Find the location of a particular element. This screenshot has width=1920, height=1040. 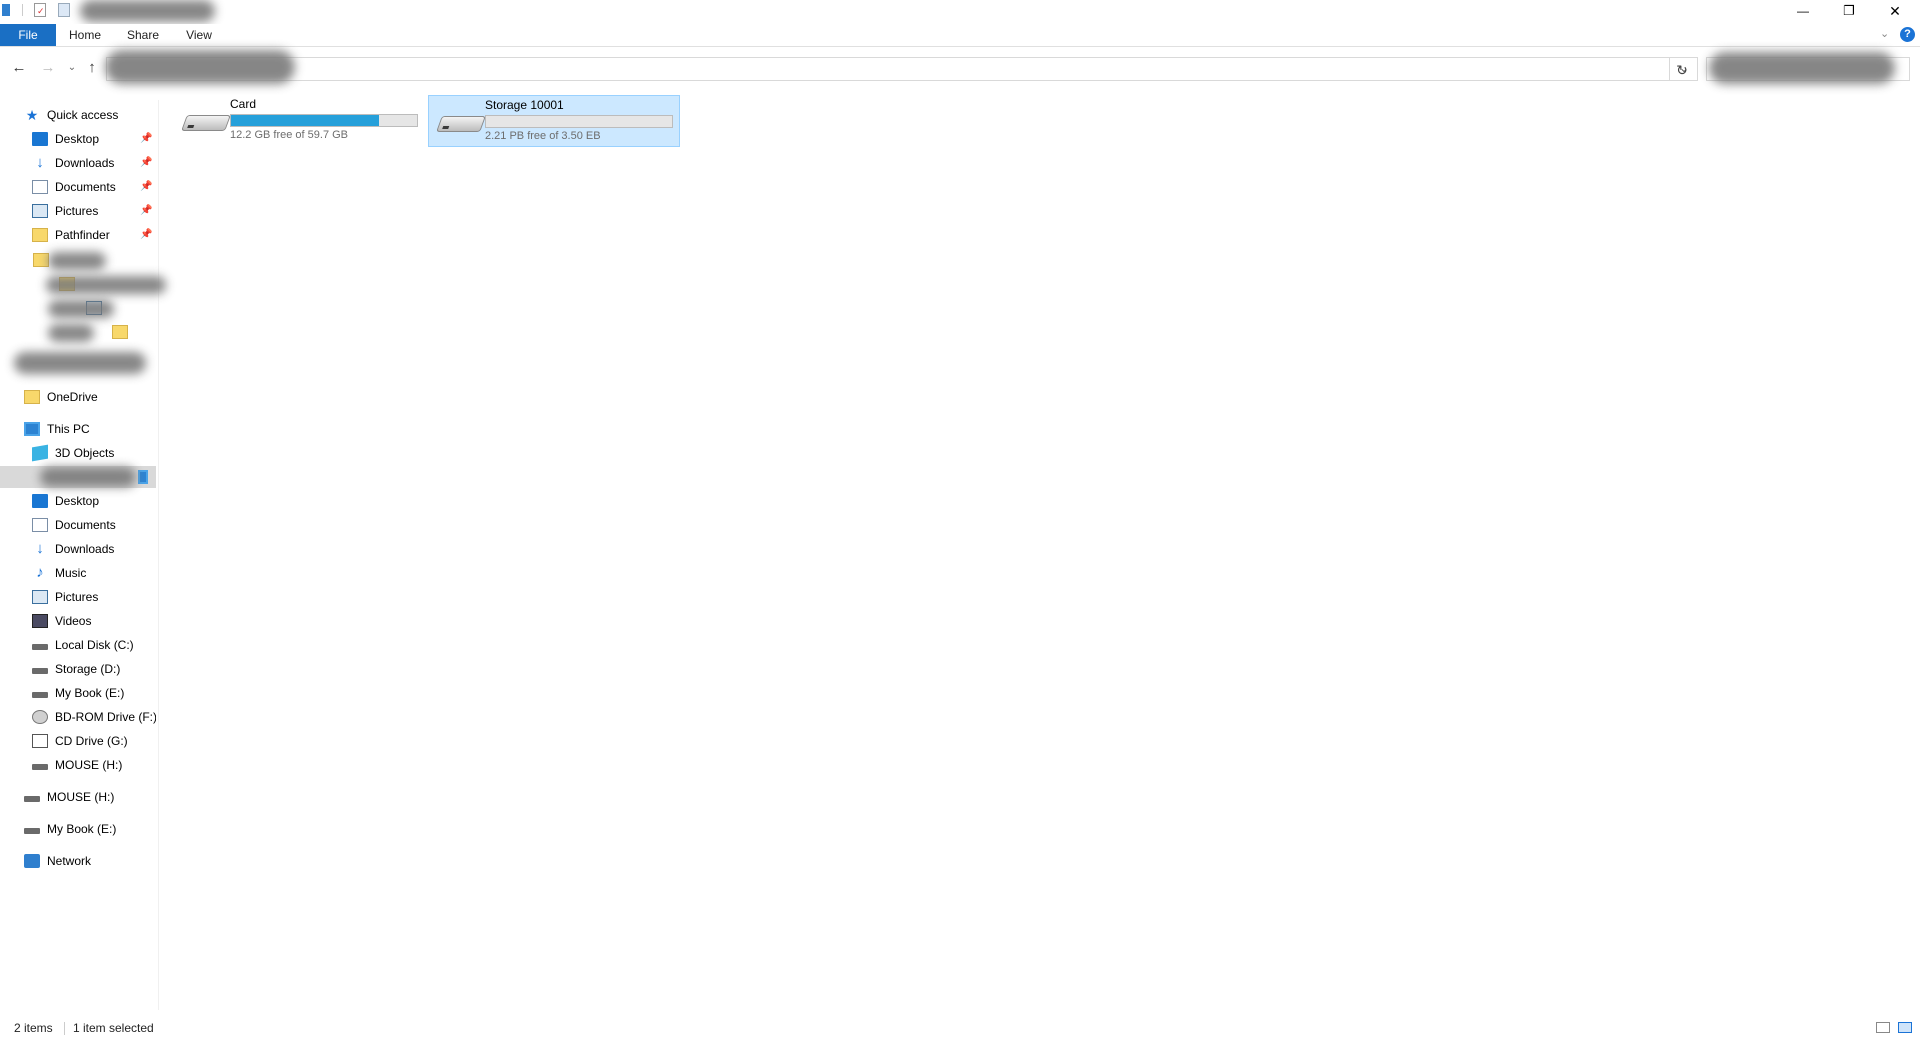

refresh-icon: ↻ is located at coordinates (1682, 70).